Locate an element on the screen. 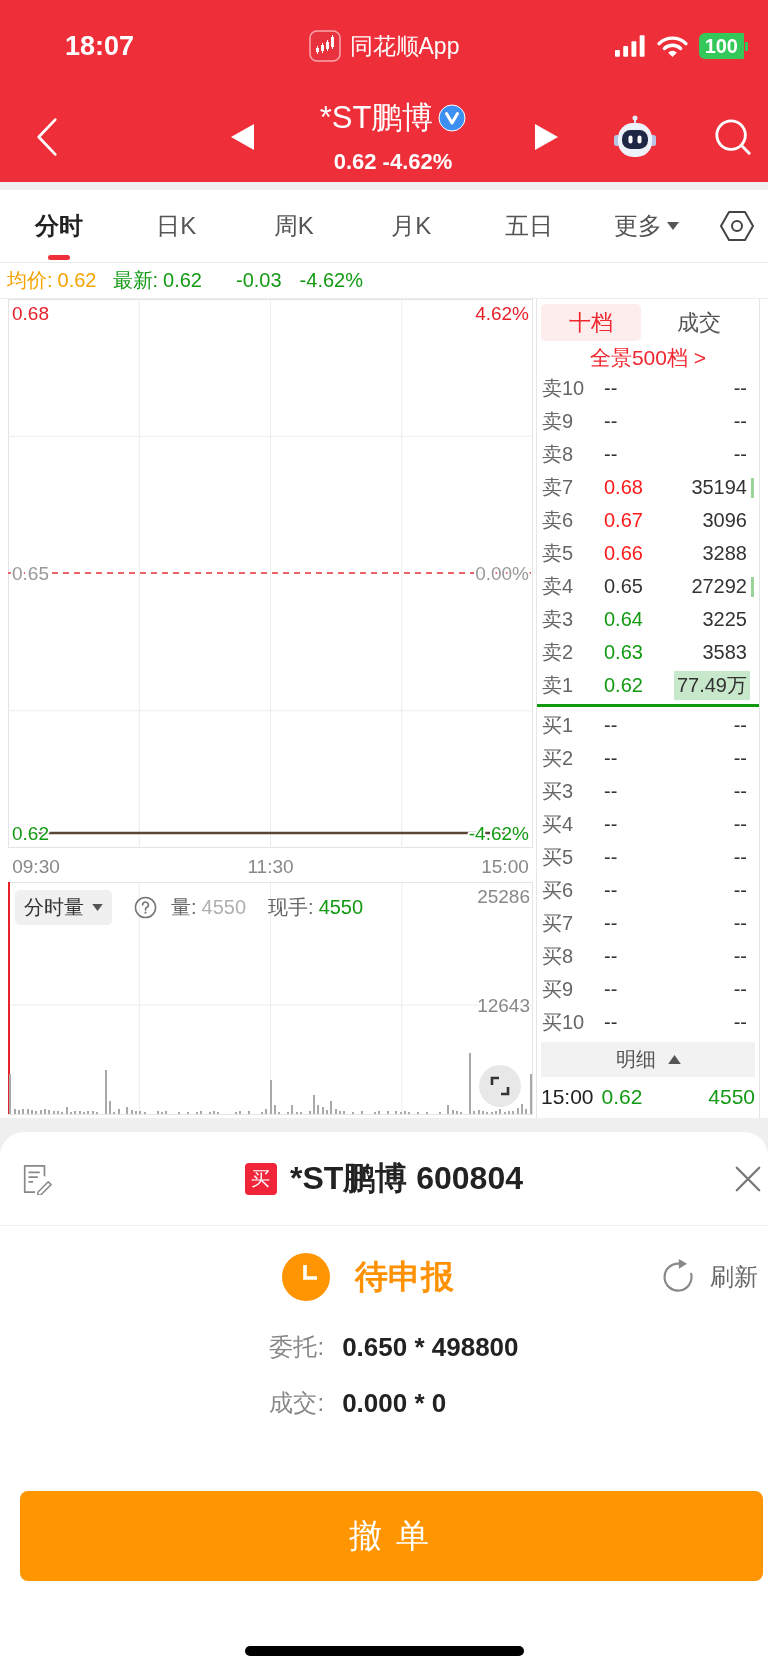 This screenshot has width=768, height=1663. app-logo-icon is located at coordinates (324, 46).